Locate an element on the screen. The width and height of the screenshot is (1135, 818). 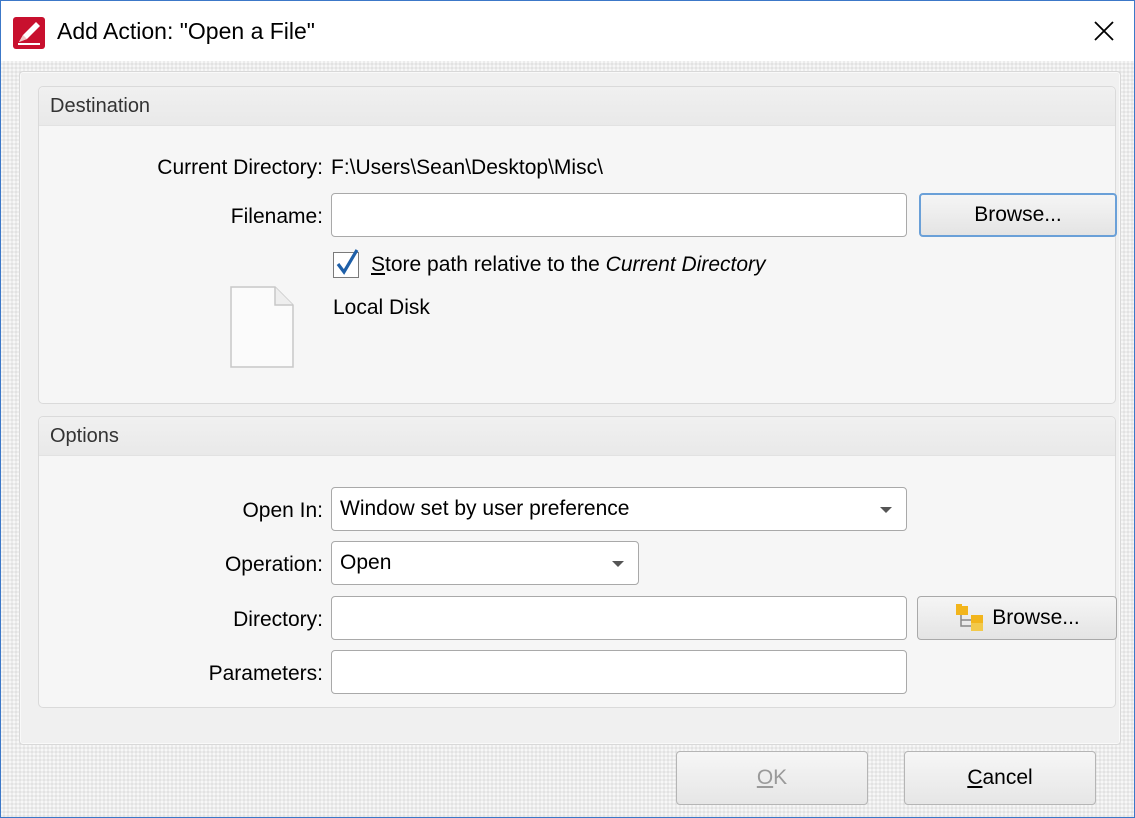
filename-input is located at coordinates (619, 215).